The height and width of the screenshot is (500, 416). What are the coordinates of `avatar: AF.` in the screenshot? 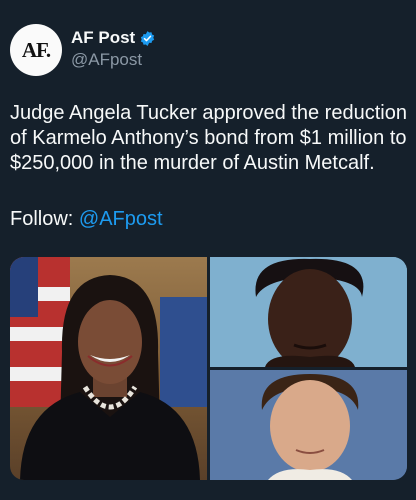 It's located at (36, 50).